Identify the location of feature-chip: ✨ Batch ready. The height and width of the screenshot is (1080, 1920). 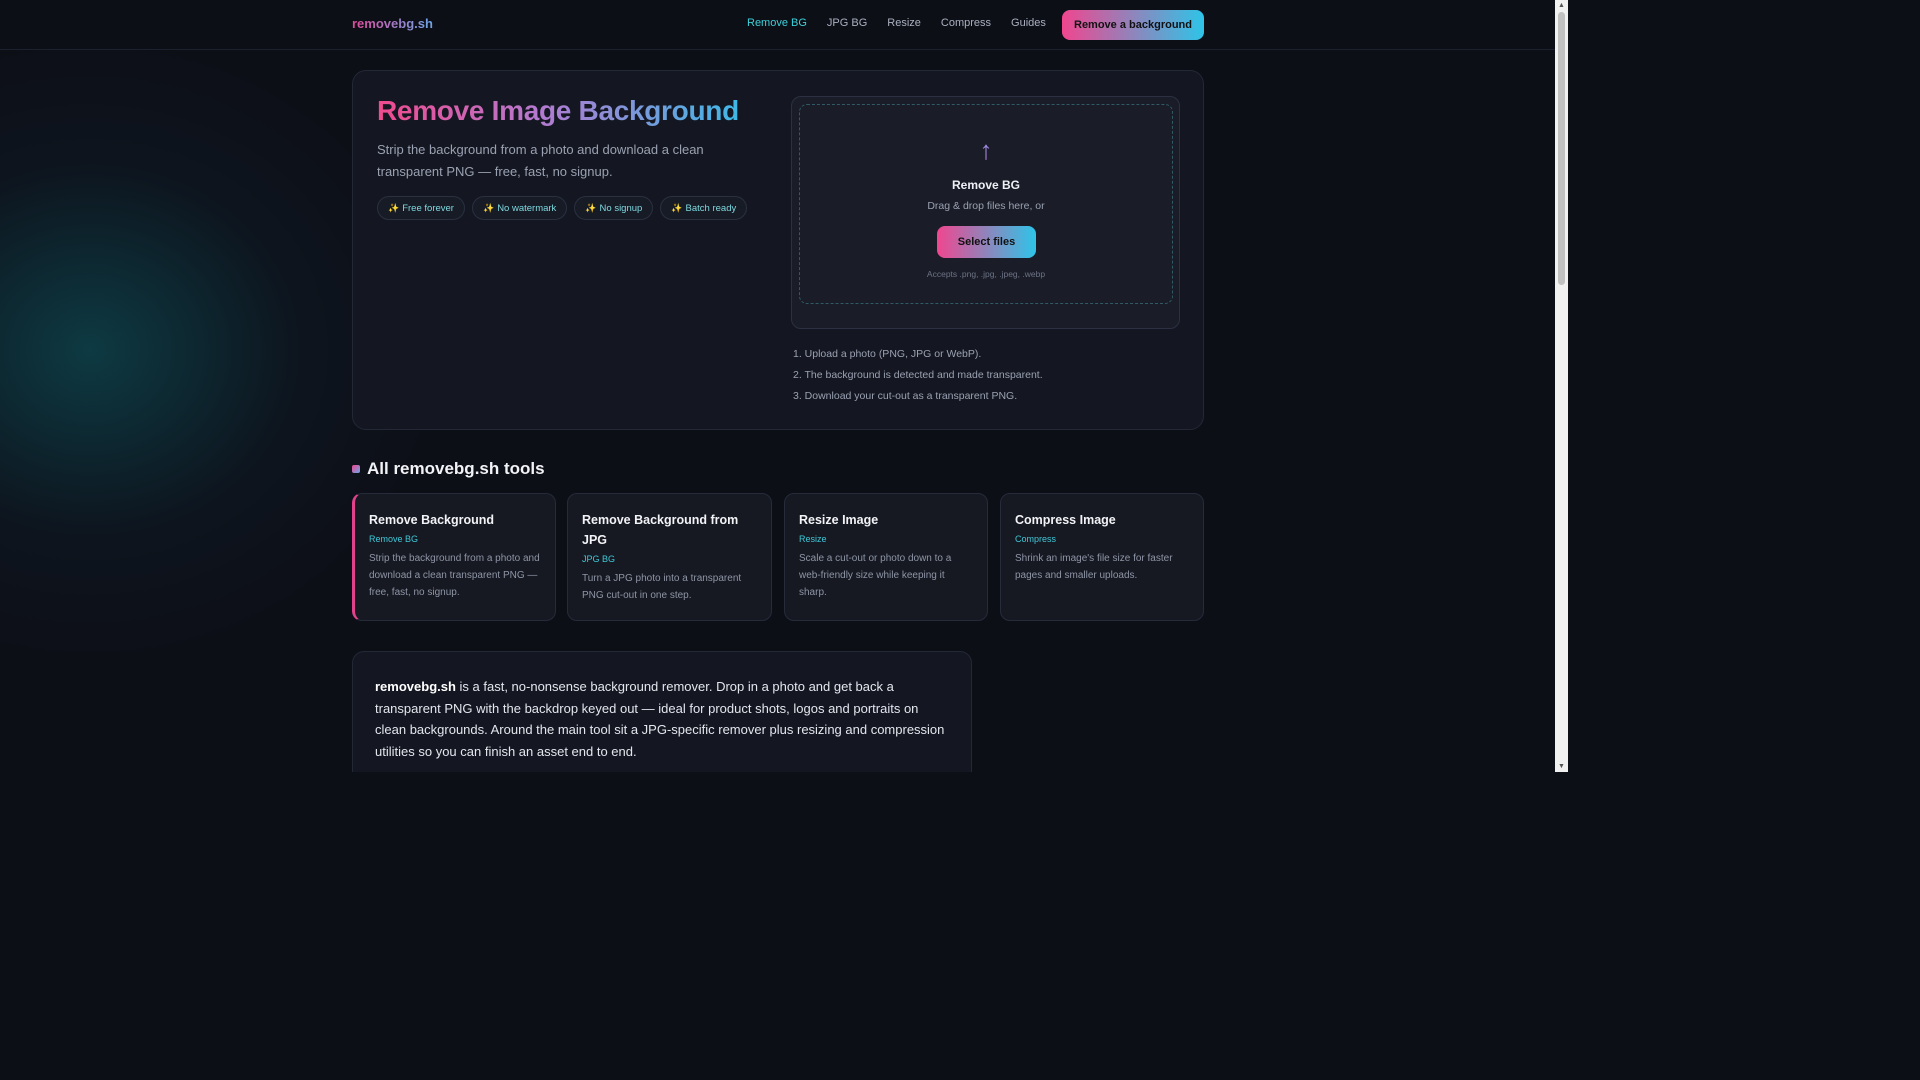
(704, 208).